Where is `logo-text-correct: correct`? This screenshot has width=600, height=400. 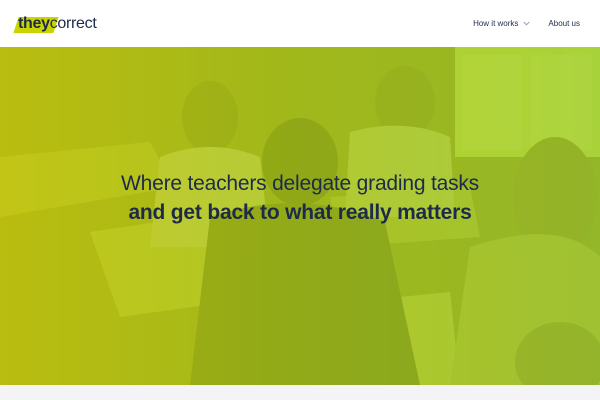 logo-text-correct: correct is located at coordinates (73, 23).